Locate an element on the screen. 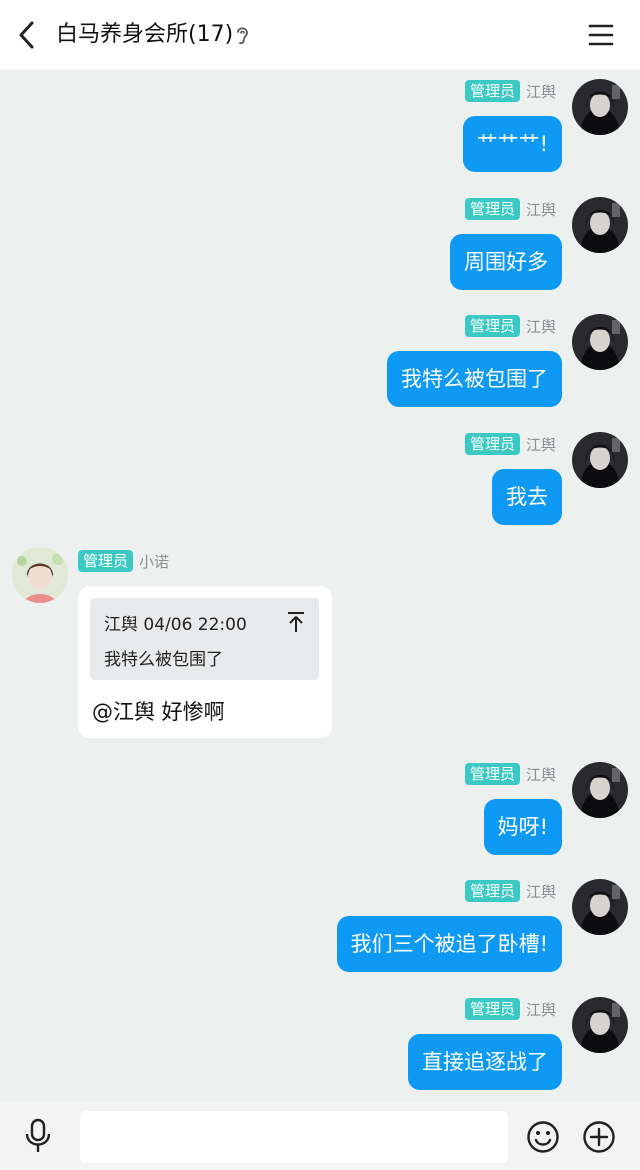  message-bubble: 直接追逐战了 is located at coordinates (485, 1062).